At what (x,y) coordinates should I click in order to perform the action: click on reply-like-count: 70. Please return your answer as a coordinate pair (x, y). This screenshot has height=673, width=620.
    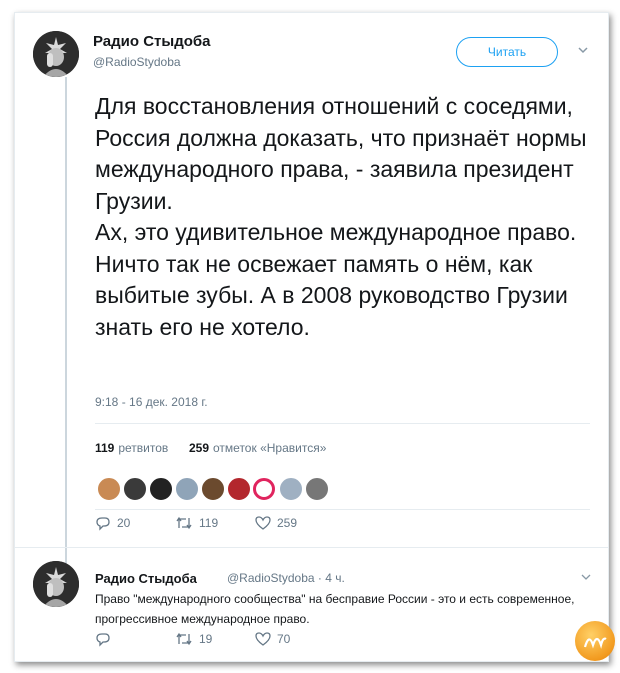
    Looking at the image, I should click on (284, 639).